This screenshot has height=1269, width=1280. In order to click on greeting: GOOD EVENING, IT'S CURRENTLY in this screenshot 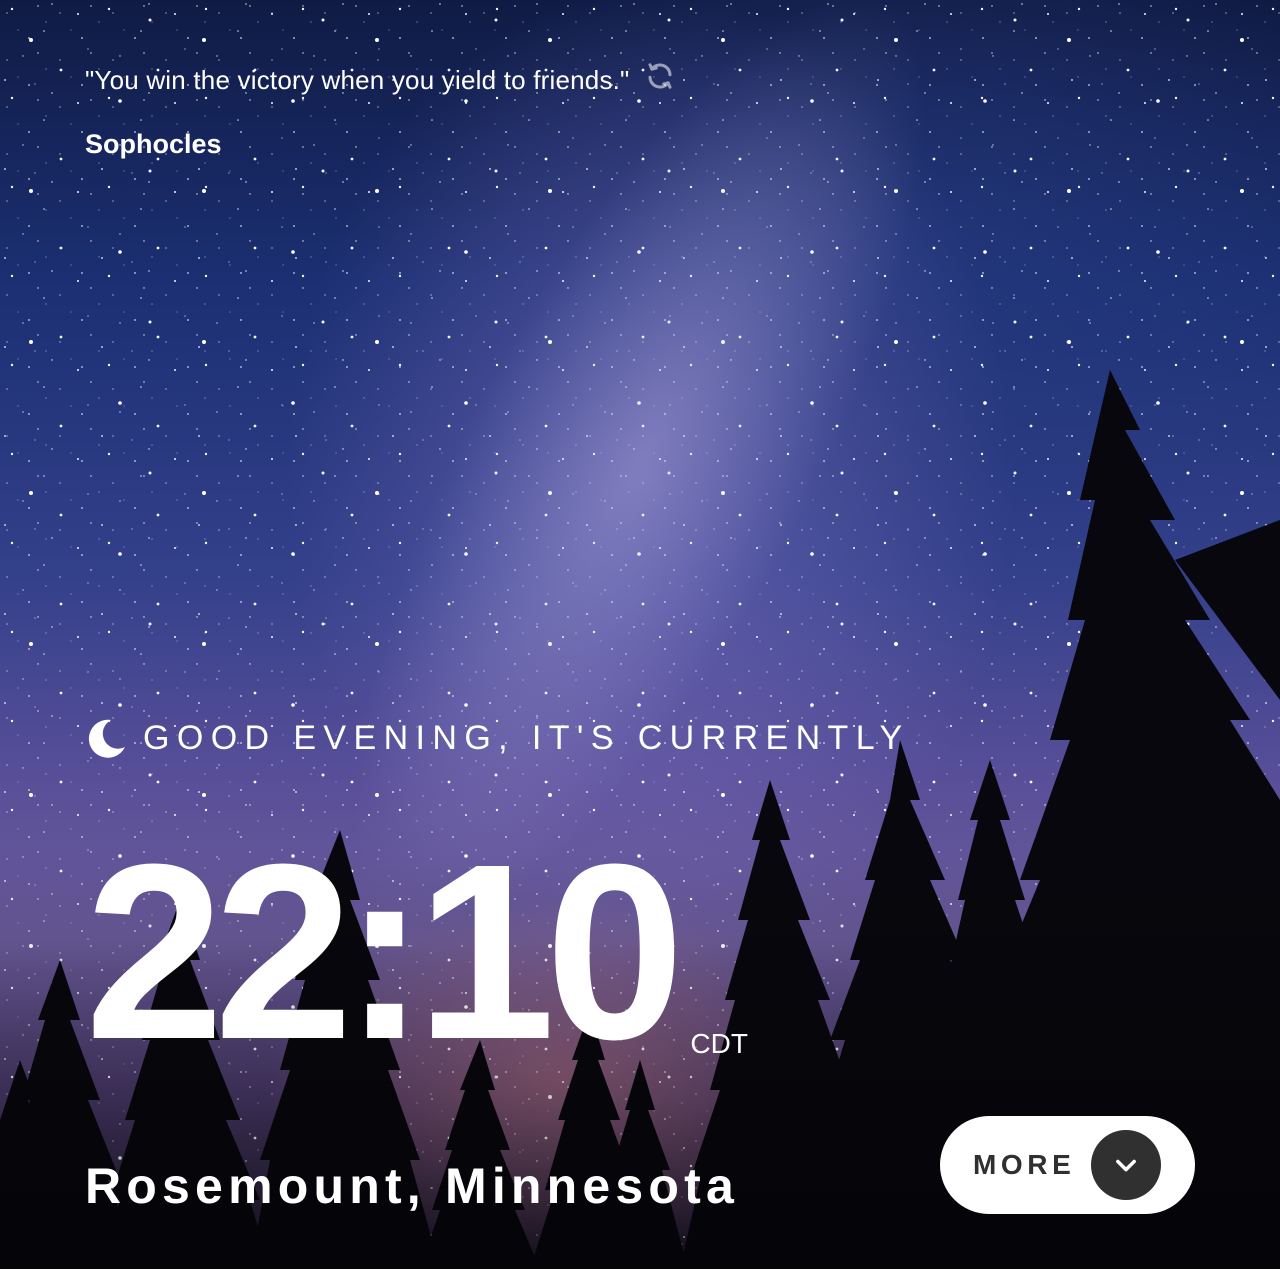, I will do `click(497, 738)`.